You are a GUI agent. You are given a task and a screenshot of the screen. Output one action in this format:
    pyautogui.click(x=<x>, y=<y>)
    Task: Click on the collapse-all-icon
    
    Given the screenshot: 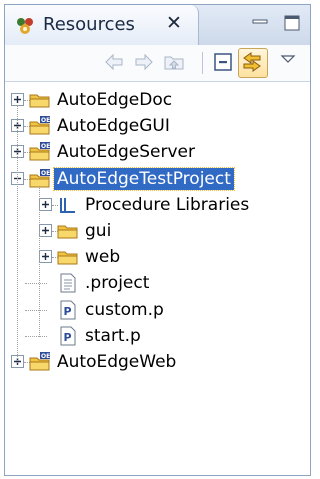 What is the action you would take?
    pyautogui.click(x=223, y=62)
    